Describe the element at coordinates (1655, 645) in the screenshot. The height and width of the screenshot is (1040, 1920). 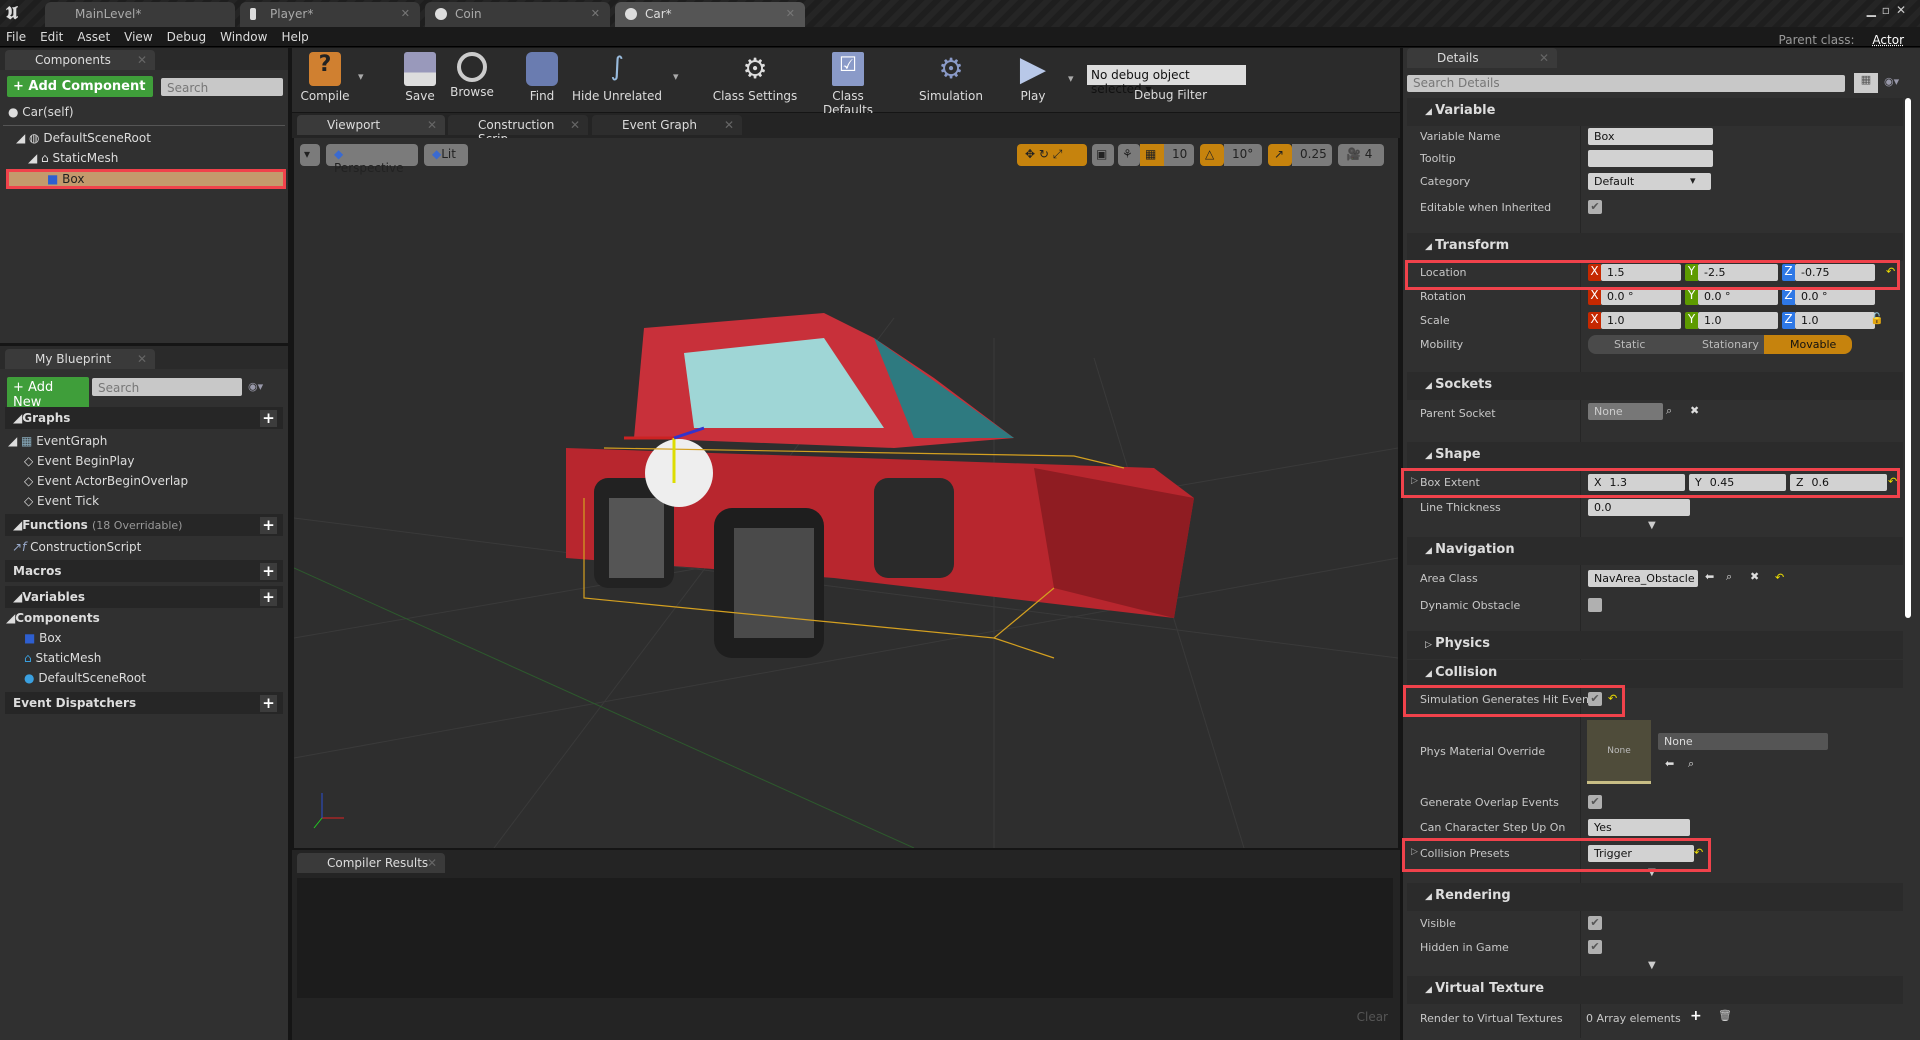
I see `section-physics: ▷ Physics` at that location.